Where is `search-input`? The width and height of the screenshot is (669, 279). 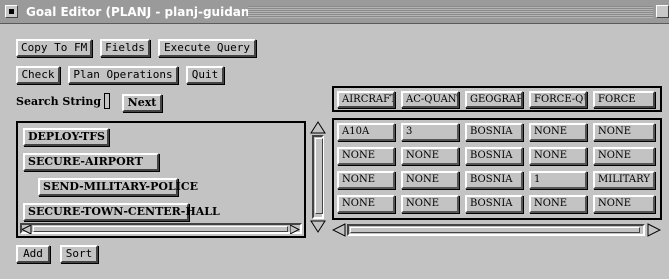
search-input is located at coordinates (107, 101).